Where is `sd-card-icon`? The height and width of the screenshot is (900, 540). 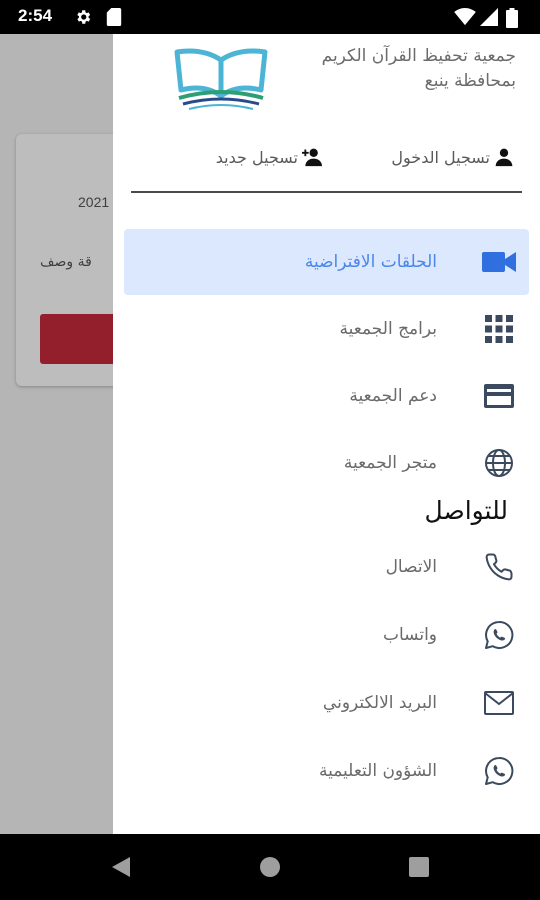
sd-card-icon is located at coordinates (114, 17).